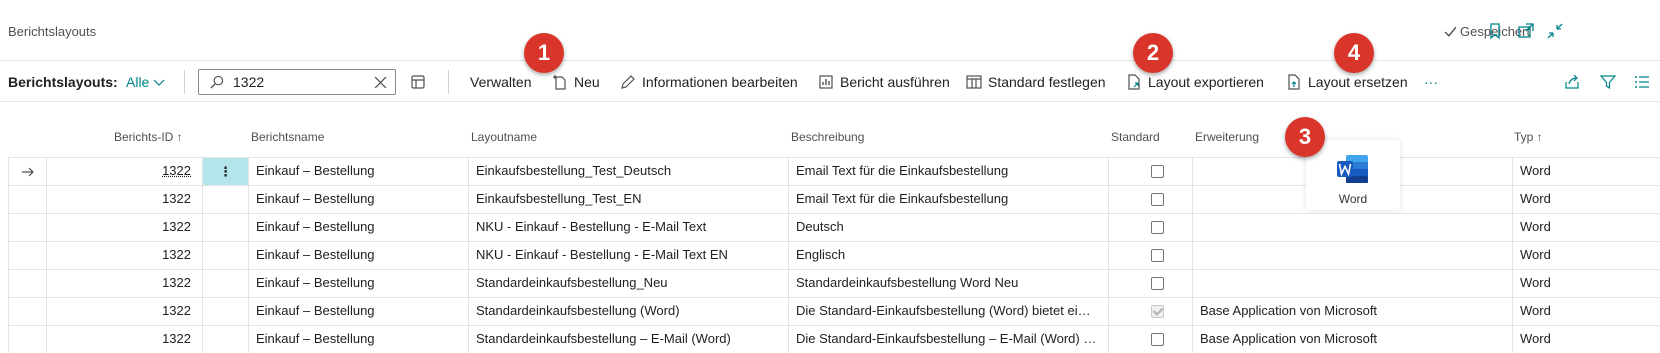  I want to click on run-report-button: Bericht ausführen, so click(884, 82).